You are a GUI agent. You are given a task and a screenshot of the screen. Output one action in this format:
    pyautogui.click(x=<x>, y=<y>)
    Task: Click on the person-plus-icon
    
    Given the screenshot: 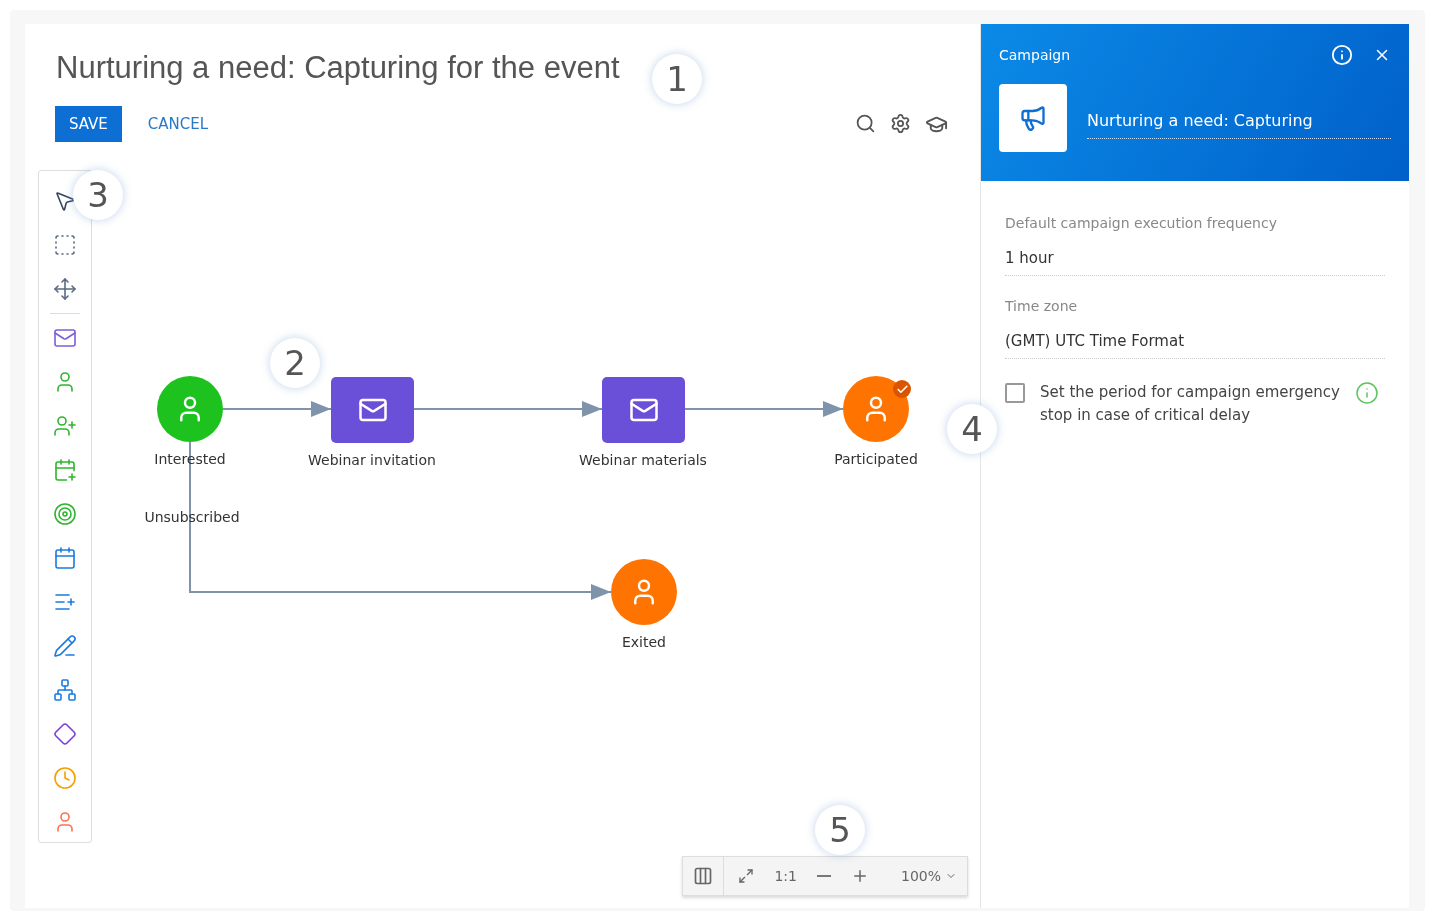 What is the action you would take?
    pyautogui.click(x=65, y=426)
    